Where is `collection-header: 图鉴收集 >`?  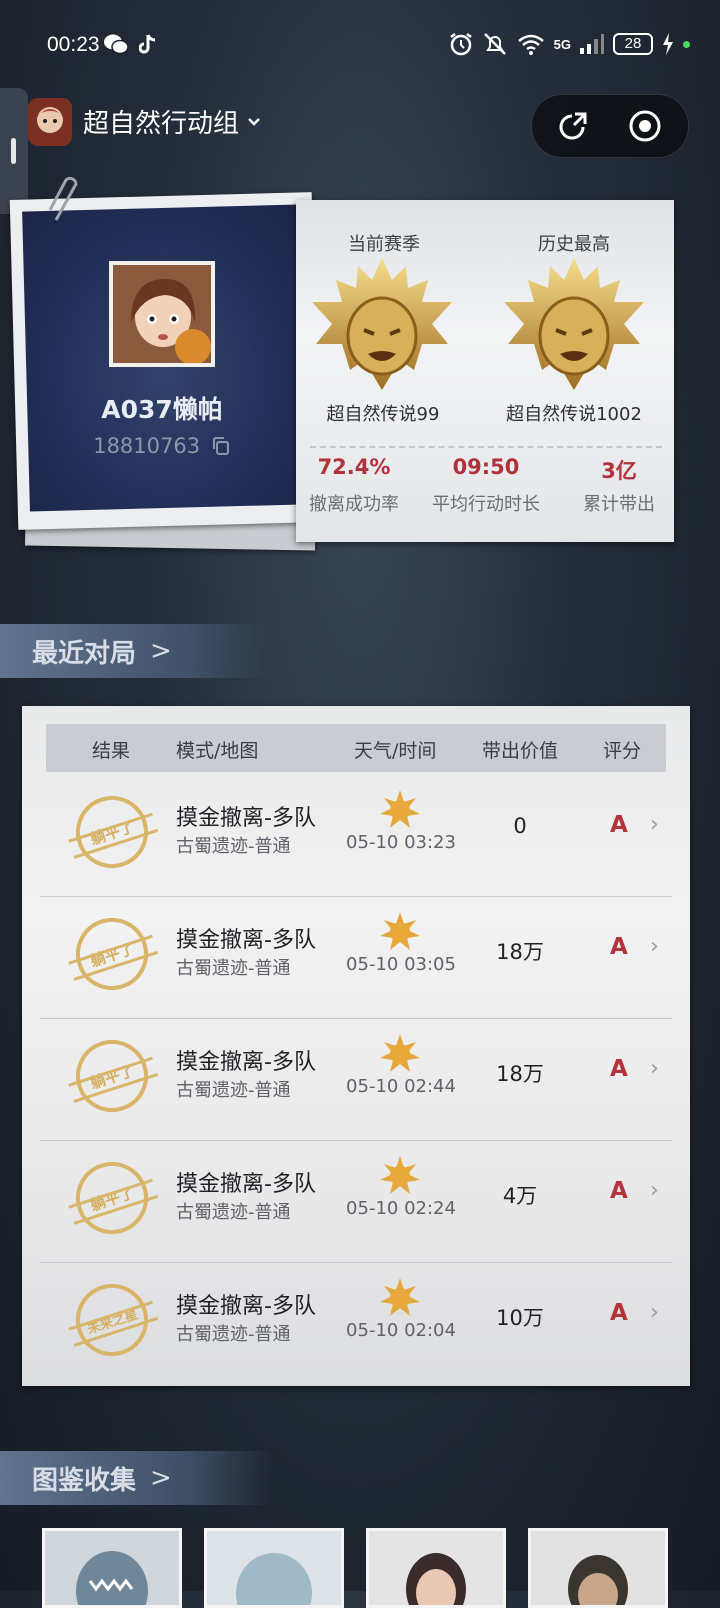
collection-header: 图鉴收集 > is located at coordinates (136, 1478).